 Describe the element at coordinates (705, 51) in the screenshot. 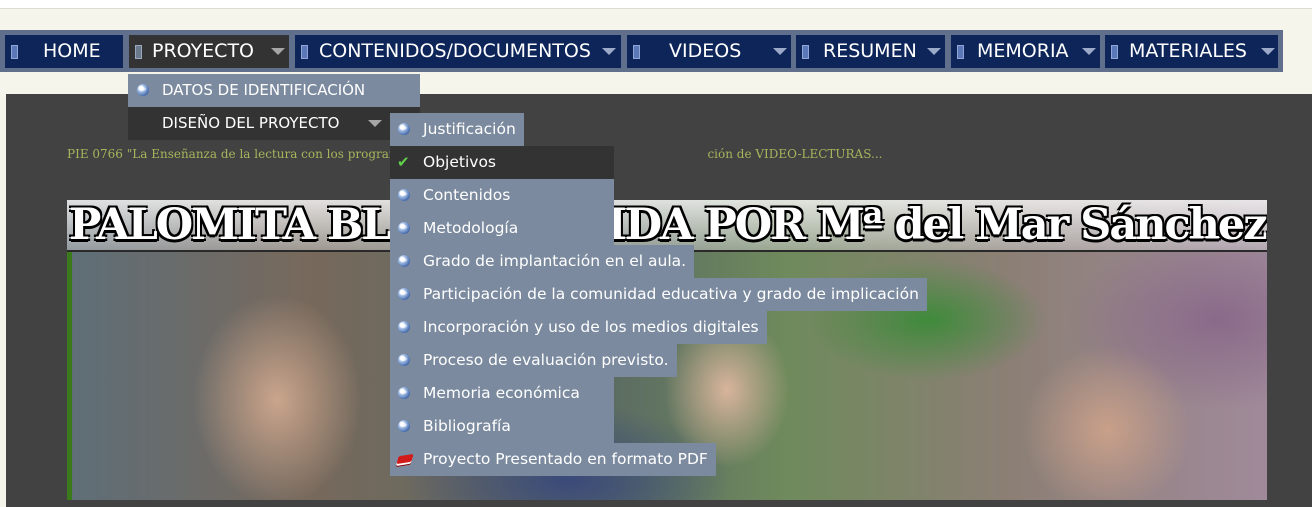

I see `nav-label: VIDEOS` at that location.